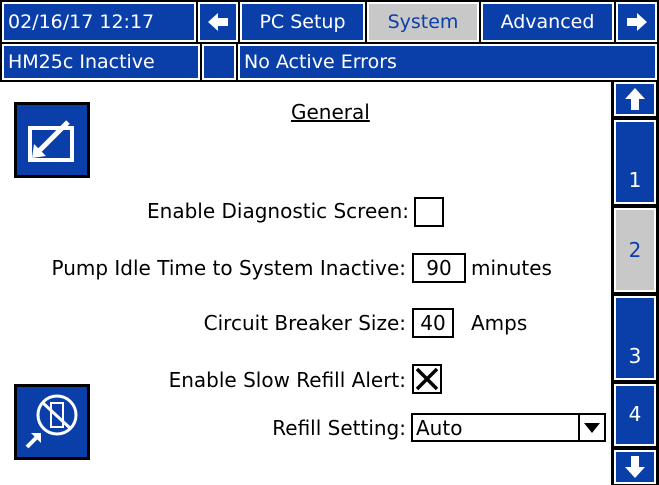 The image size is (659, 485). Describe the element at coordinates (635, 162) in the screenshot. I see `page-1-button: 1` at that location.